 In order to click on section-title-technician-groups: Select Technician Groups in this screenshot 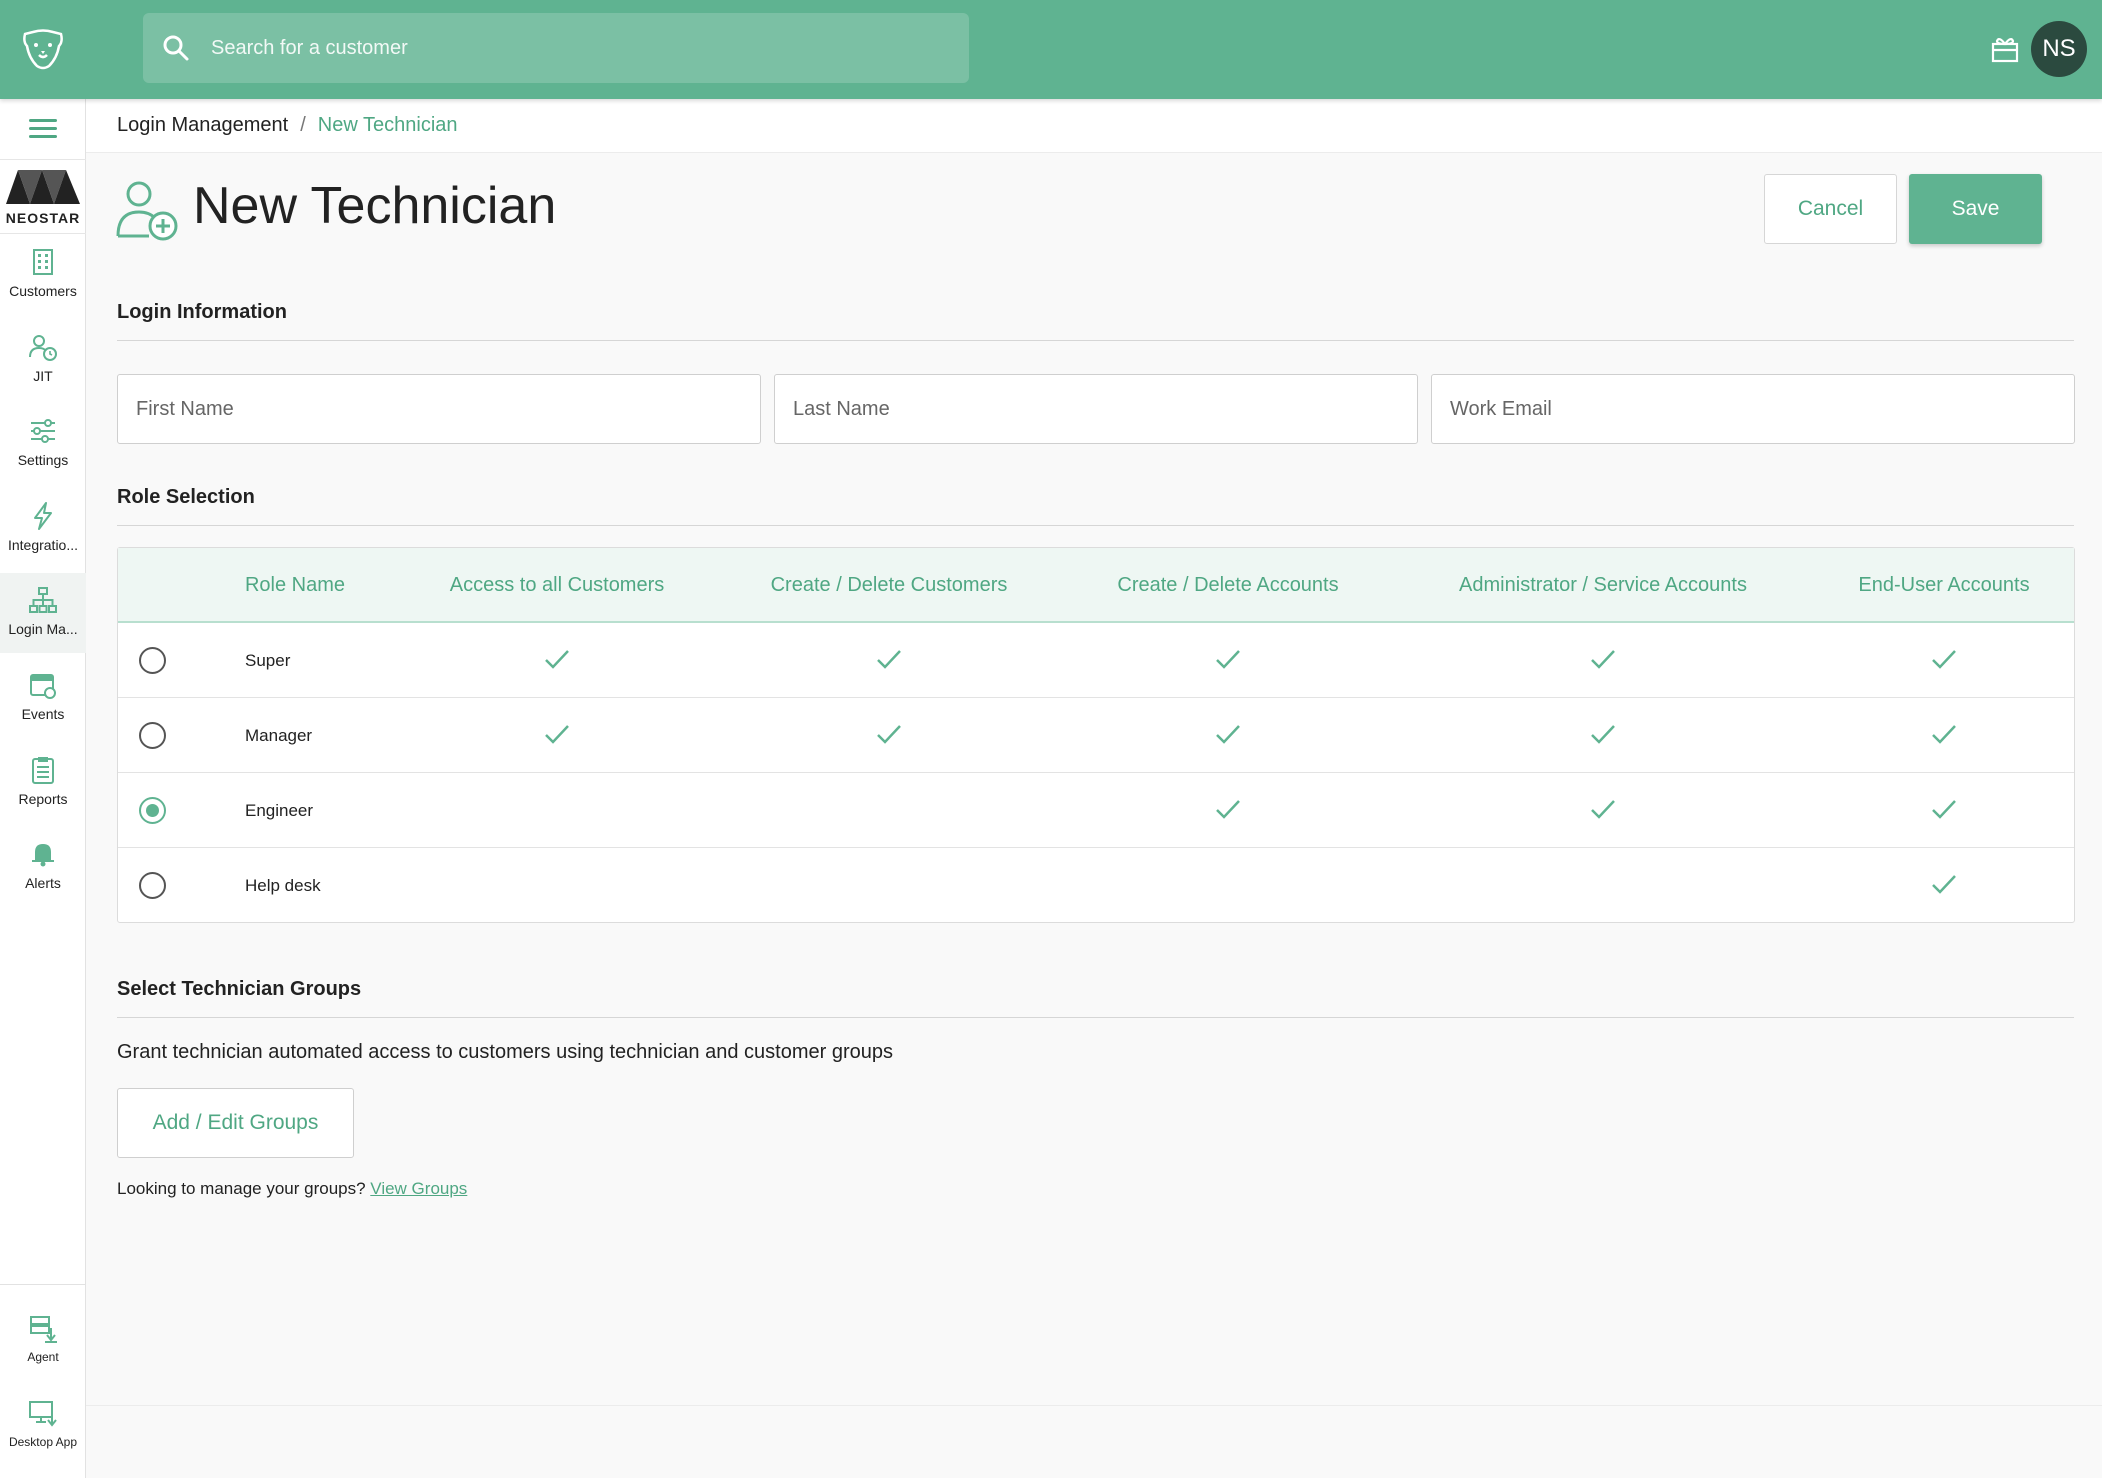, I will do `click(239, 989)`.